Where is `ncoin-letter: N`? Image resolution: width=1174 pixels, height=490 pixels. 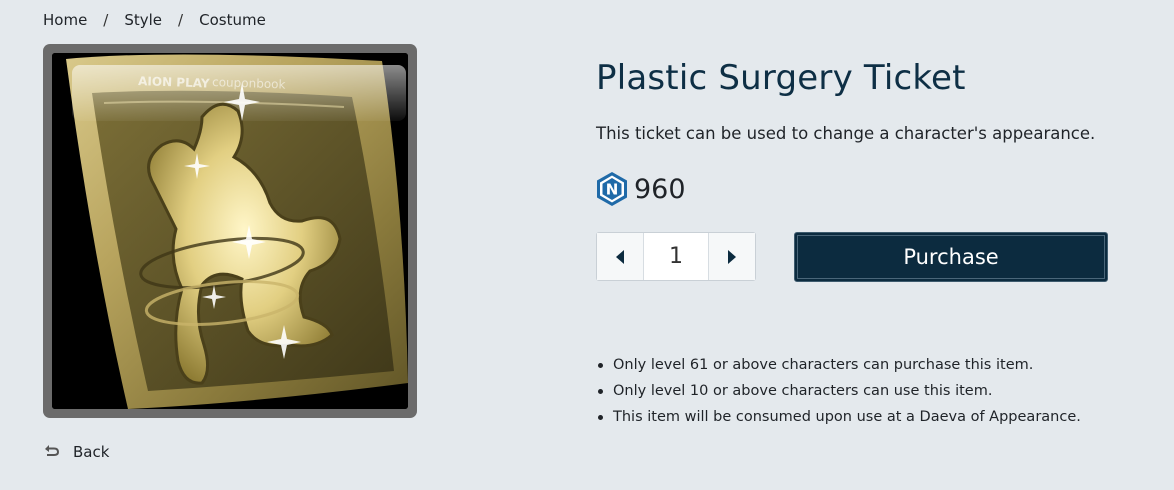 ncoin-letter: N is located at coordinates (612, 190).